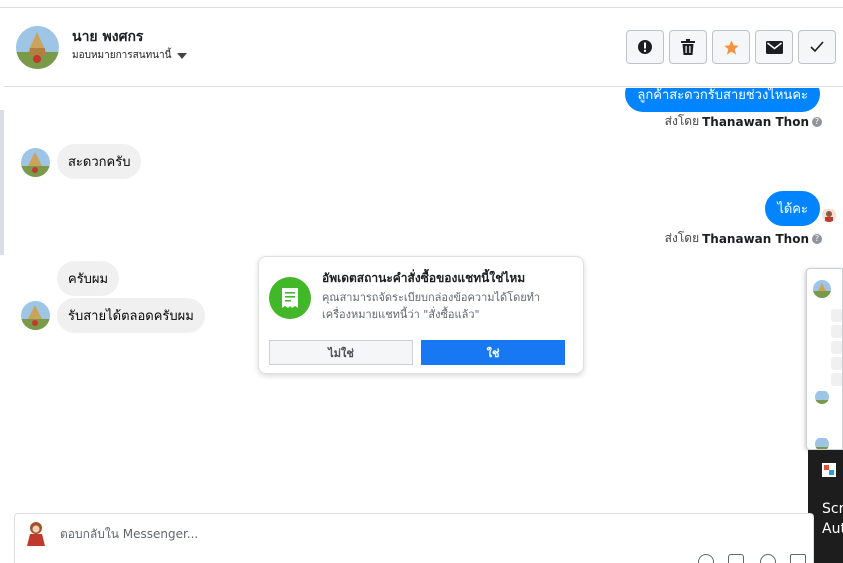  Describe the element at coordinates (108, 37) in the screenshot. I see `contact-name: นาย พงศกร` at that location.